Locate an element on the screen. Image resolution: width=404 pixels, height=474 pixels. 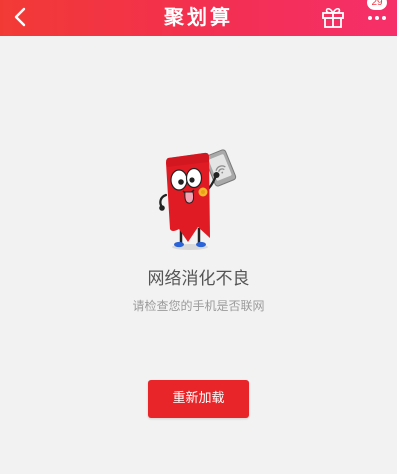
gift-icon is located at coordinates (333, 17).